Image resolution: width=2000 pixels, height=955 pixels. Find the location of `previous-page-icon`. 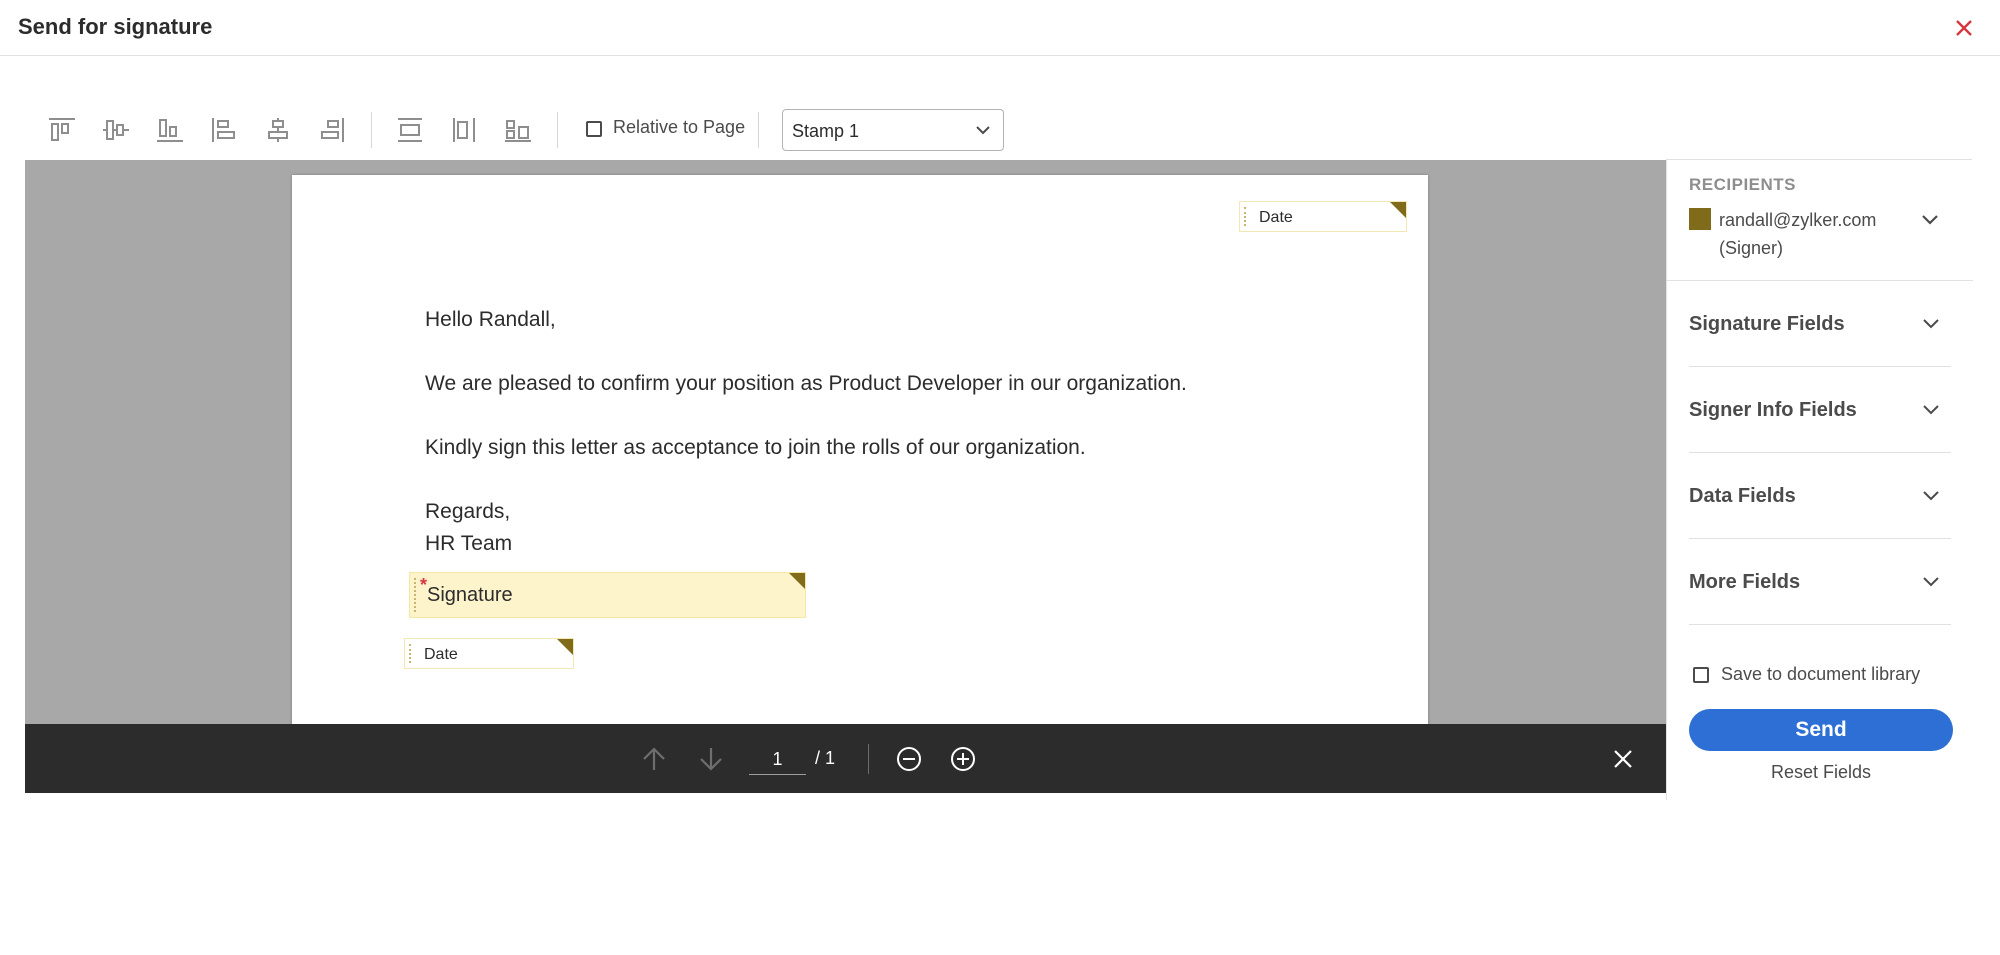

previous-page-icon is located at coordinates (654, 759).